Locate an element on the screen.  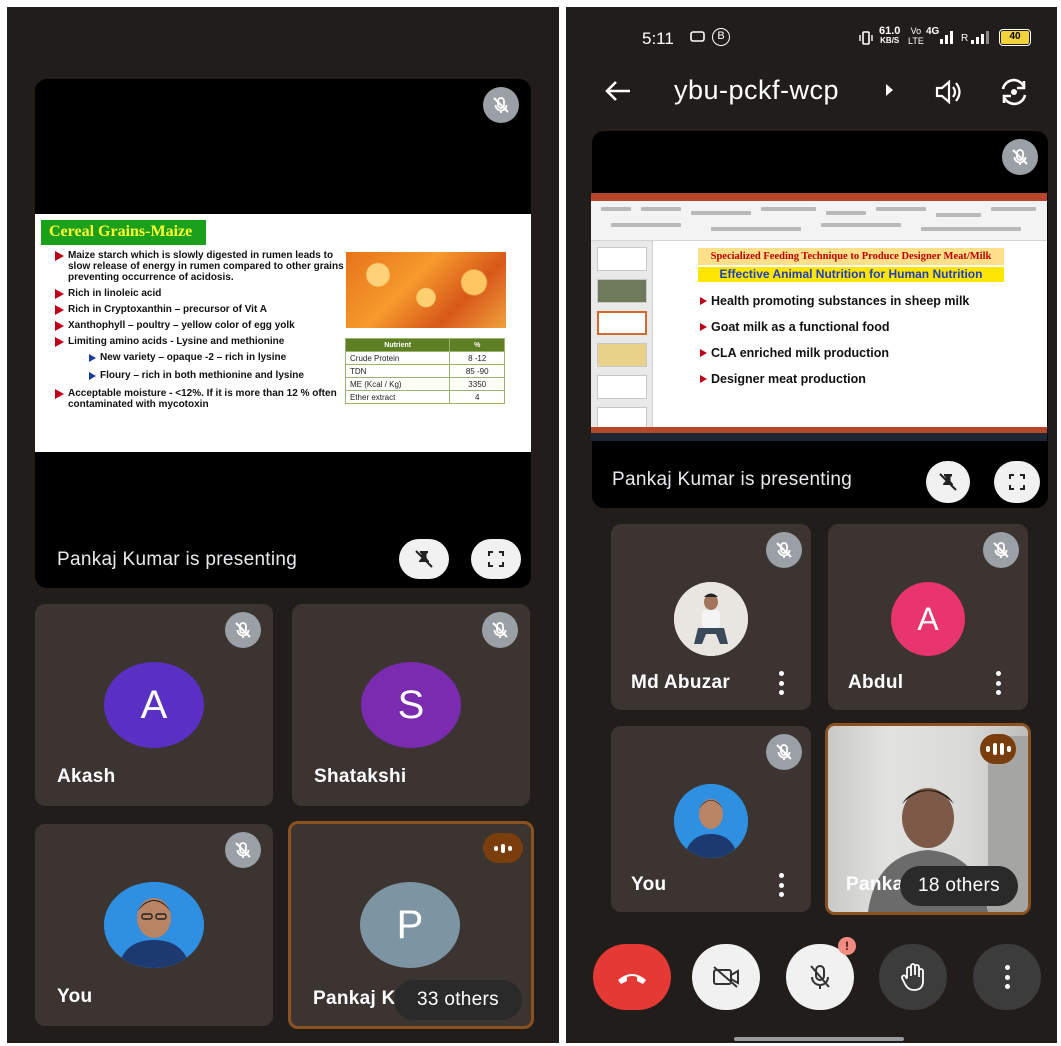
table-row: Crude Protein 8 -12 is located at coordinates (424, 358).